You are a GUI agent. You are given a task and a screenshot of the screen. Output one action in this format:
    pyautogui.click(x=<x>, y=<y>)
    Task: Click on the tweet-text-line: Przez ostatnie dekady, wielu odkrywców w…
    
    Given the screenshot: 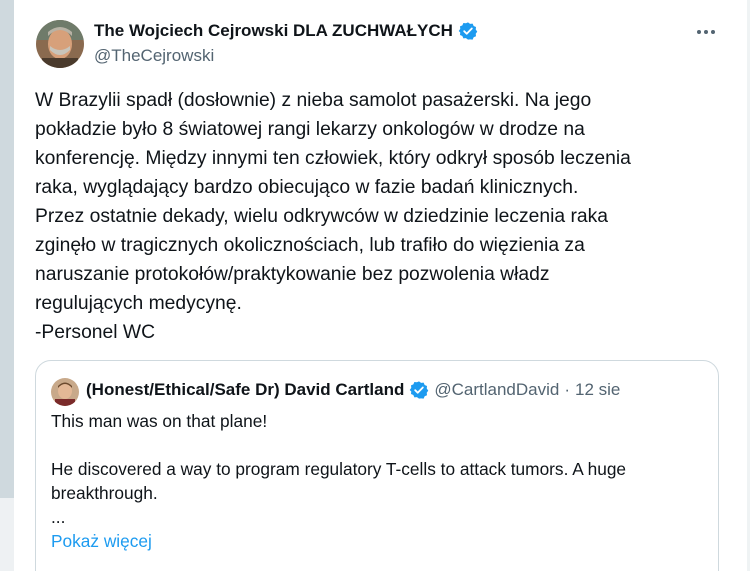 What is the action you would take?
    pyautogui.click(x=321, y=216)
    